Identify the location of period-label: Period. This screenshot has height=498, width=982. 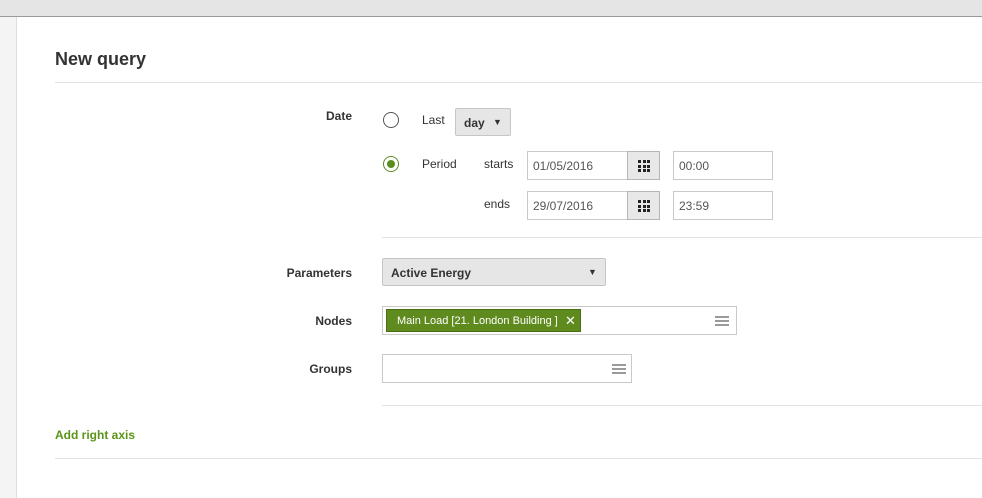
(439, 164).